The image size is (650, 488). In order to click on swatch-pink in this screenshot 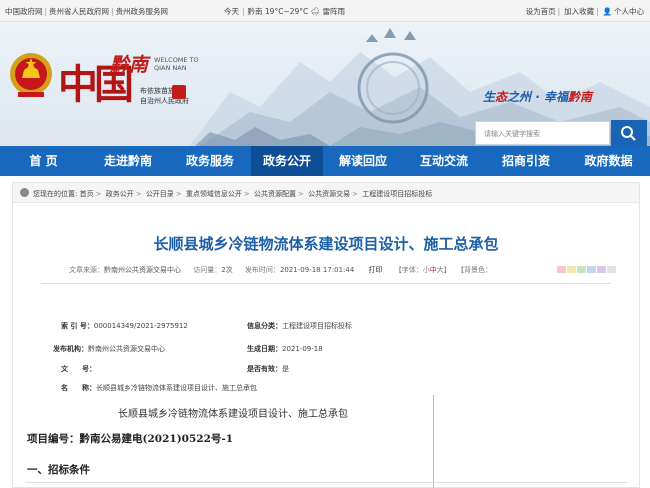, I will do `click(561, 269)`.